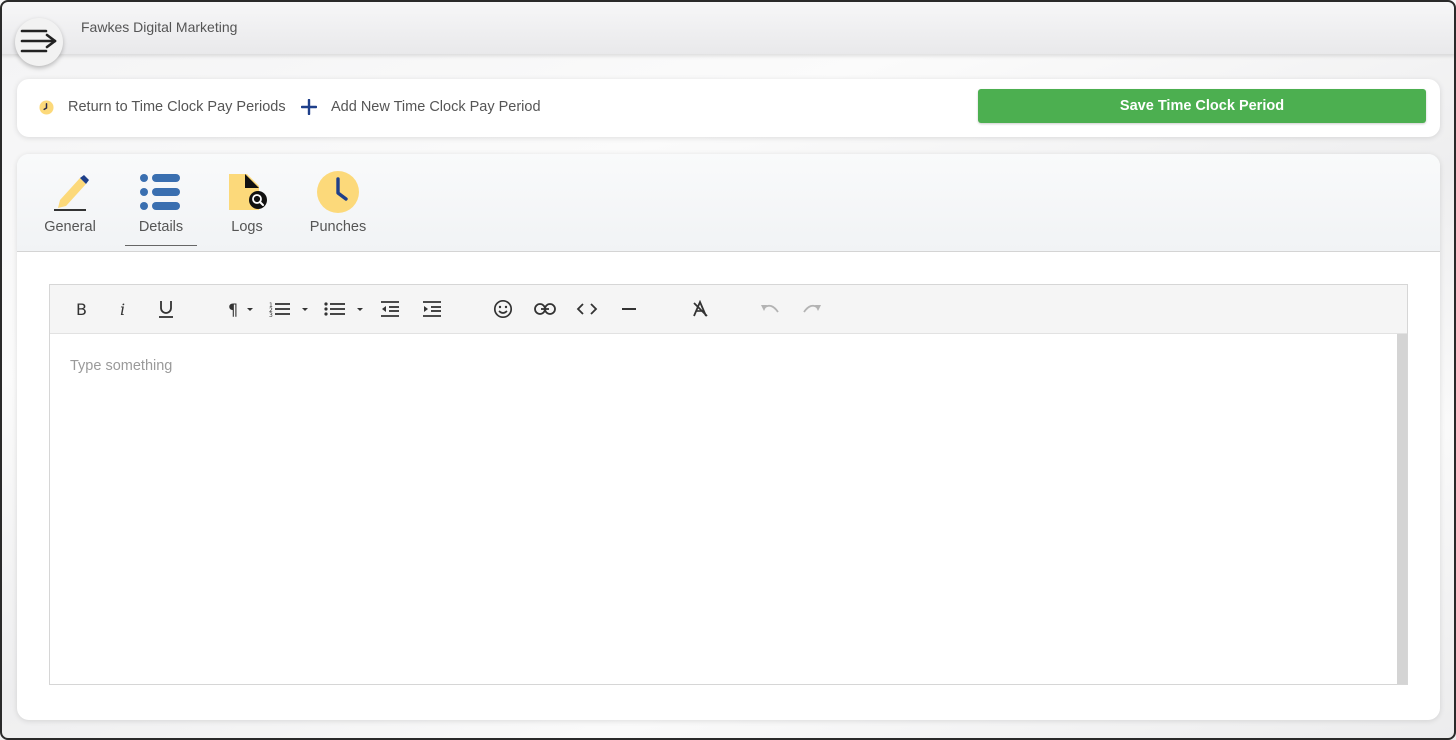 Image resolution: width=1456 pixels, height=740 pixels. I want to click on tab-logs: Logs, so click(247, 207).